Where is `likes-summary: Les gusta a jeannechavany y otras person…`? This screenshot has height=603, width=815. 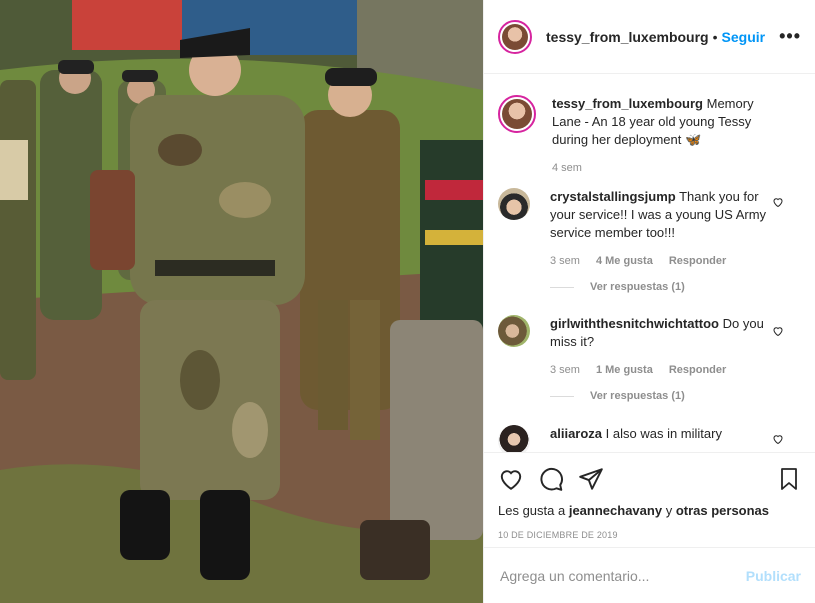
likes-summary: Les gusta a jeannechavany y otras person… is located at coordinates (649, 510).